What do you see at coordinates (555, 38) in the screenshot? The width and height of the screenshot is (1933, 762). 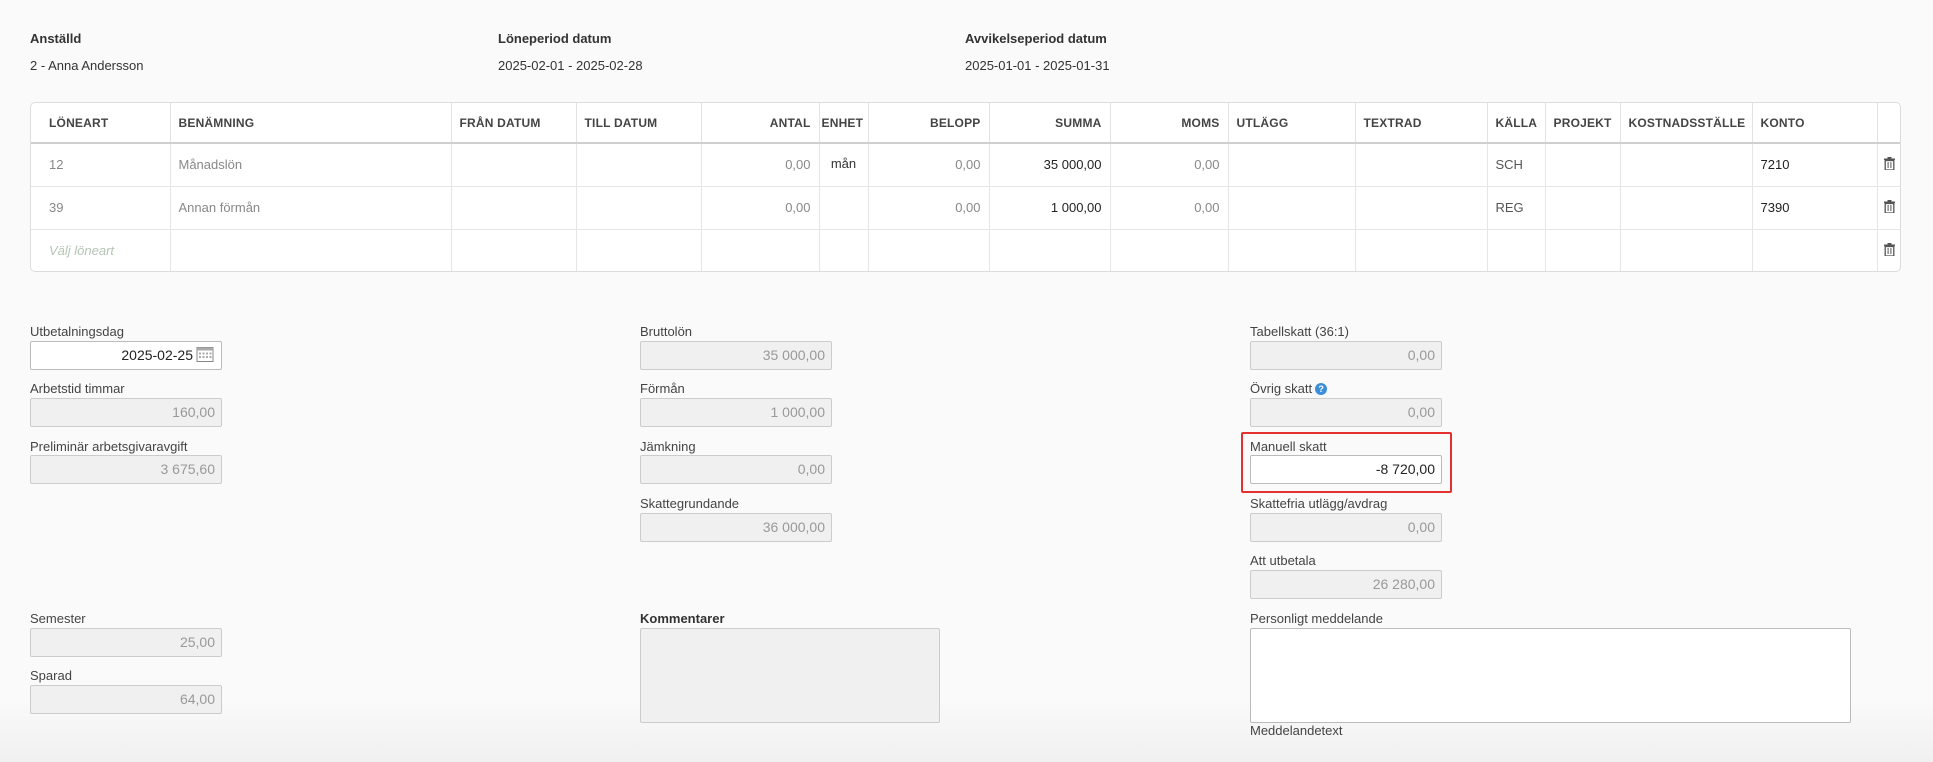 I see `period-label: Löneperiod datum` at bounding box center [555, 38].